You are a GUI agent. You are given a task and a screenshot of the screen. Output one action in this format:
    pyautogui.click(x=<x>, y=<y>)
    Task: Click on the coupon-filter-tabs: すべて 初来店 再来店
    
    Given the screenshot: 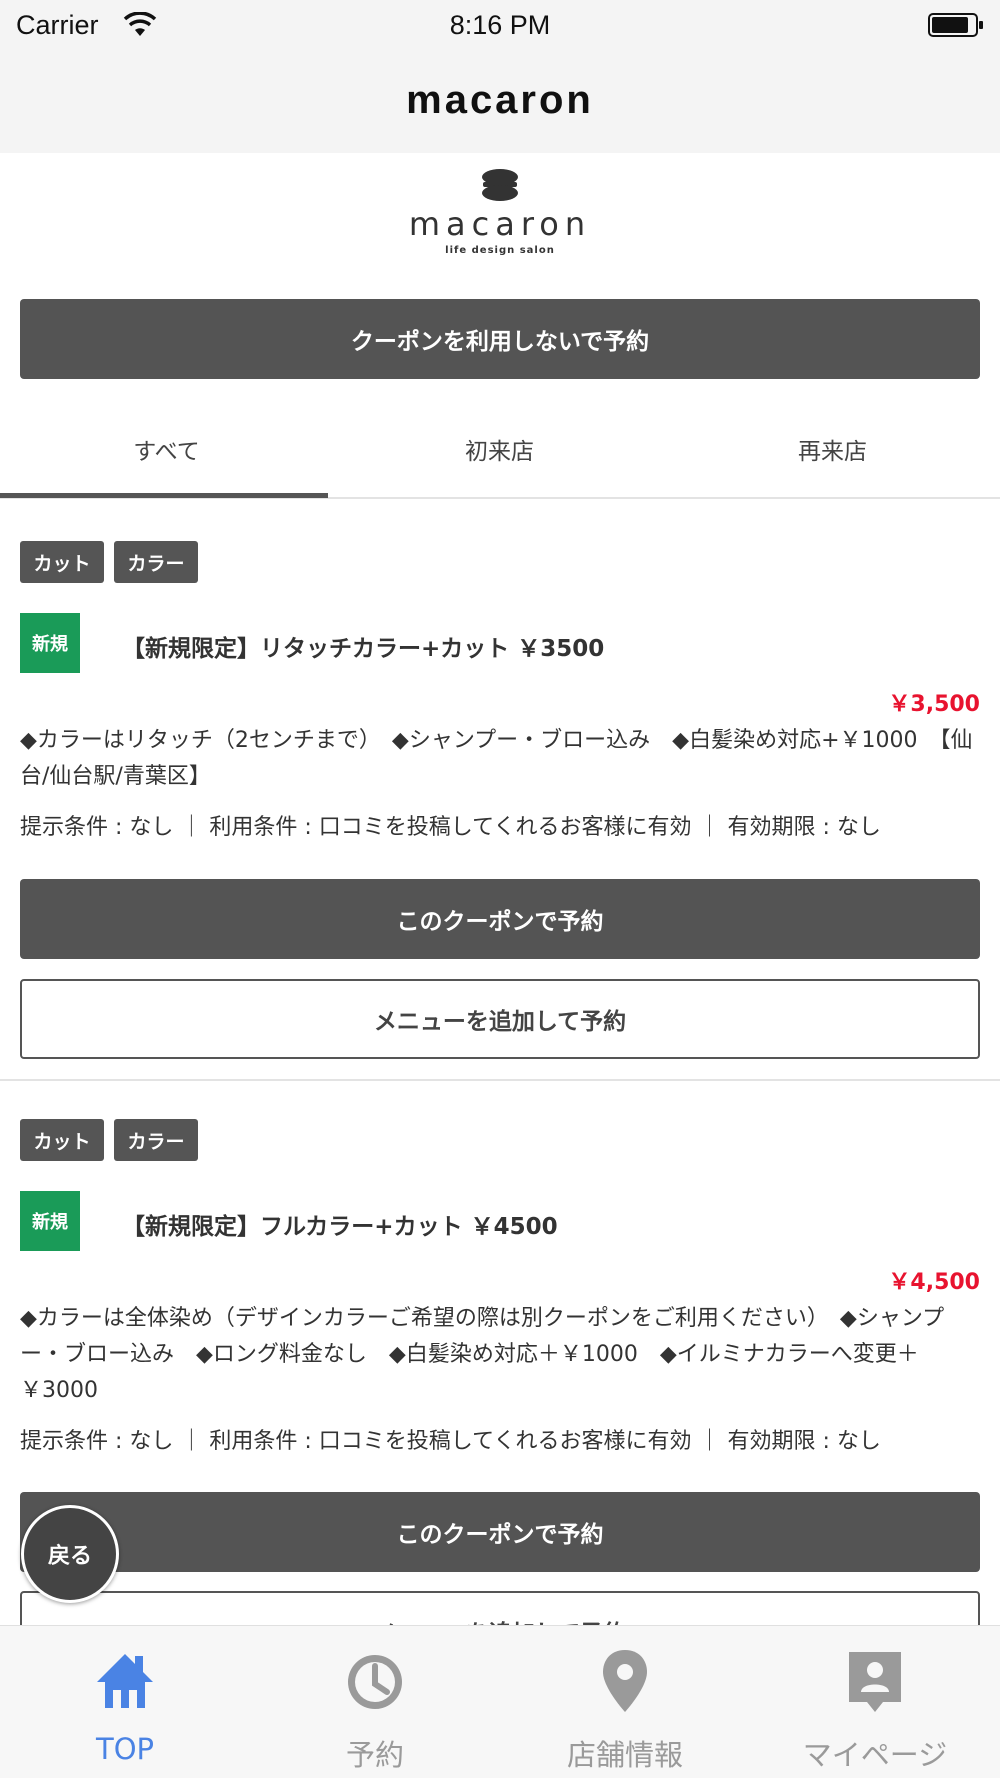 What is the action you would take?
    pyautogui.click(x=500, y=449)
    